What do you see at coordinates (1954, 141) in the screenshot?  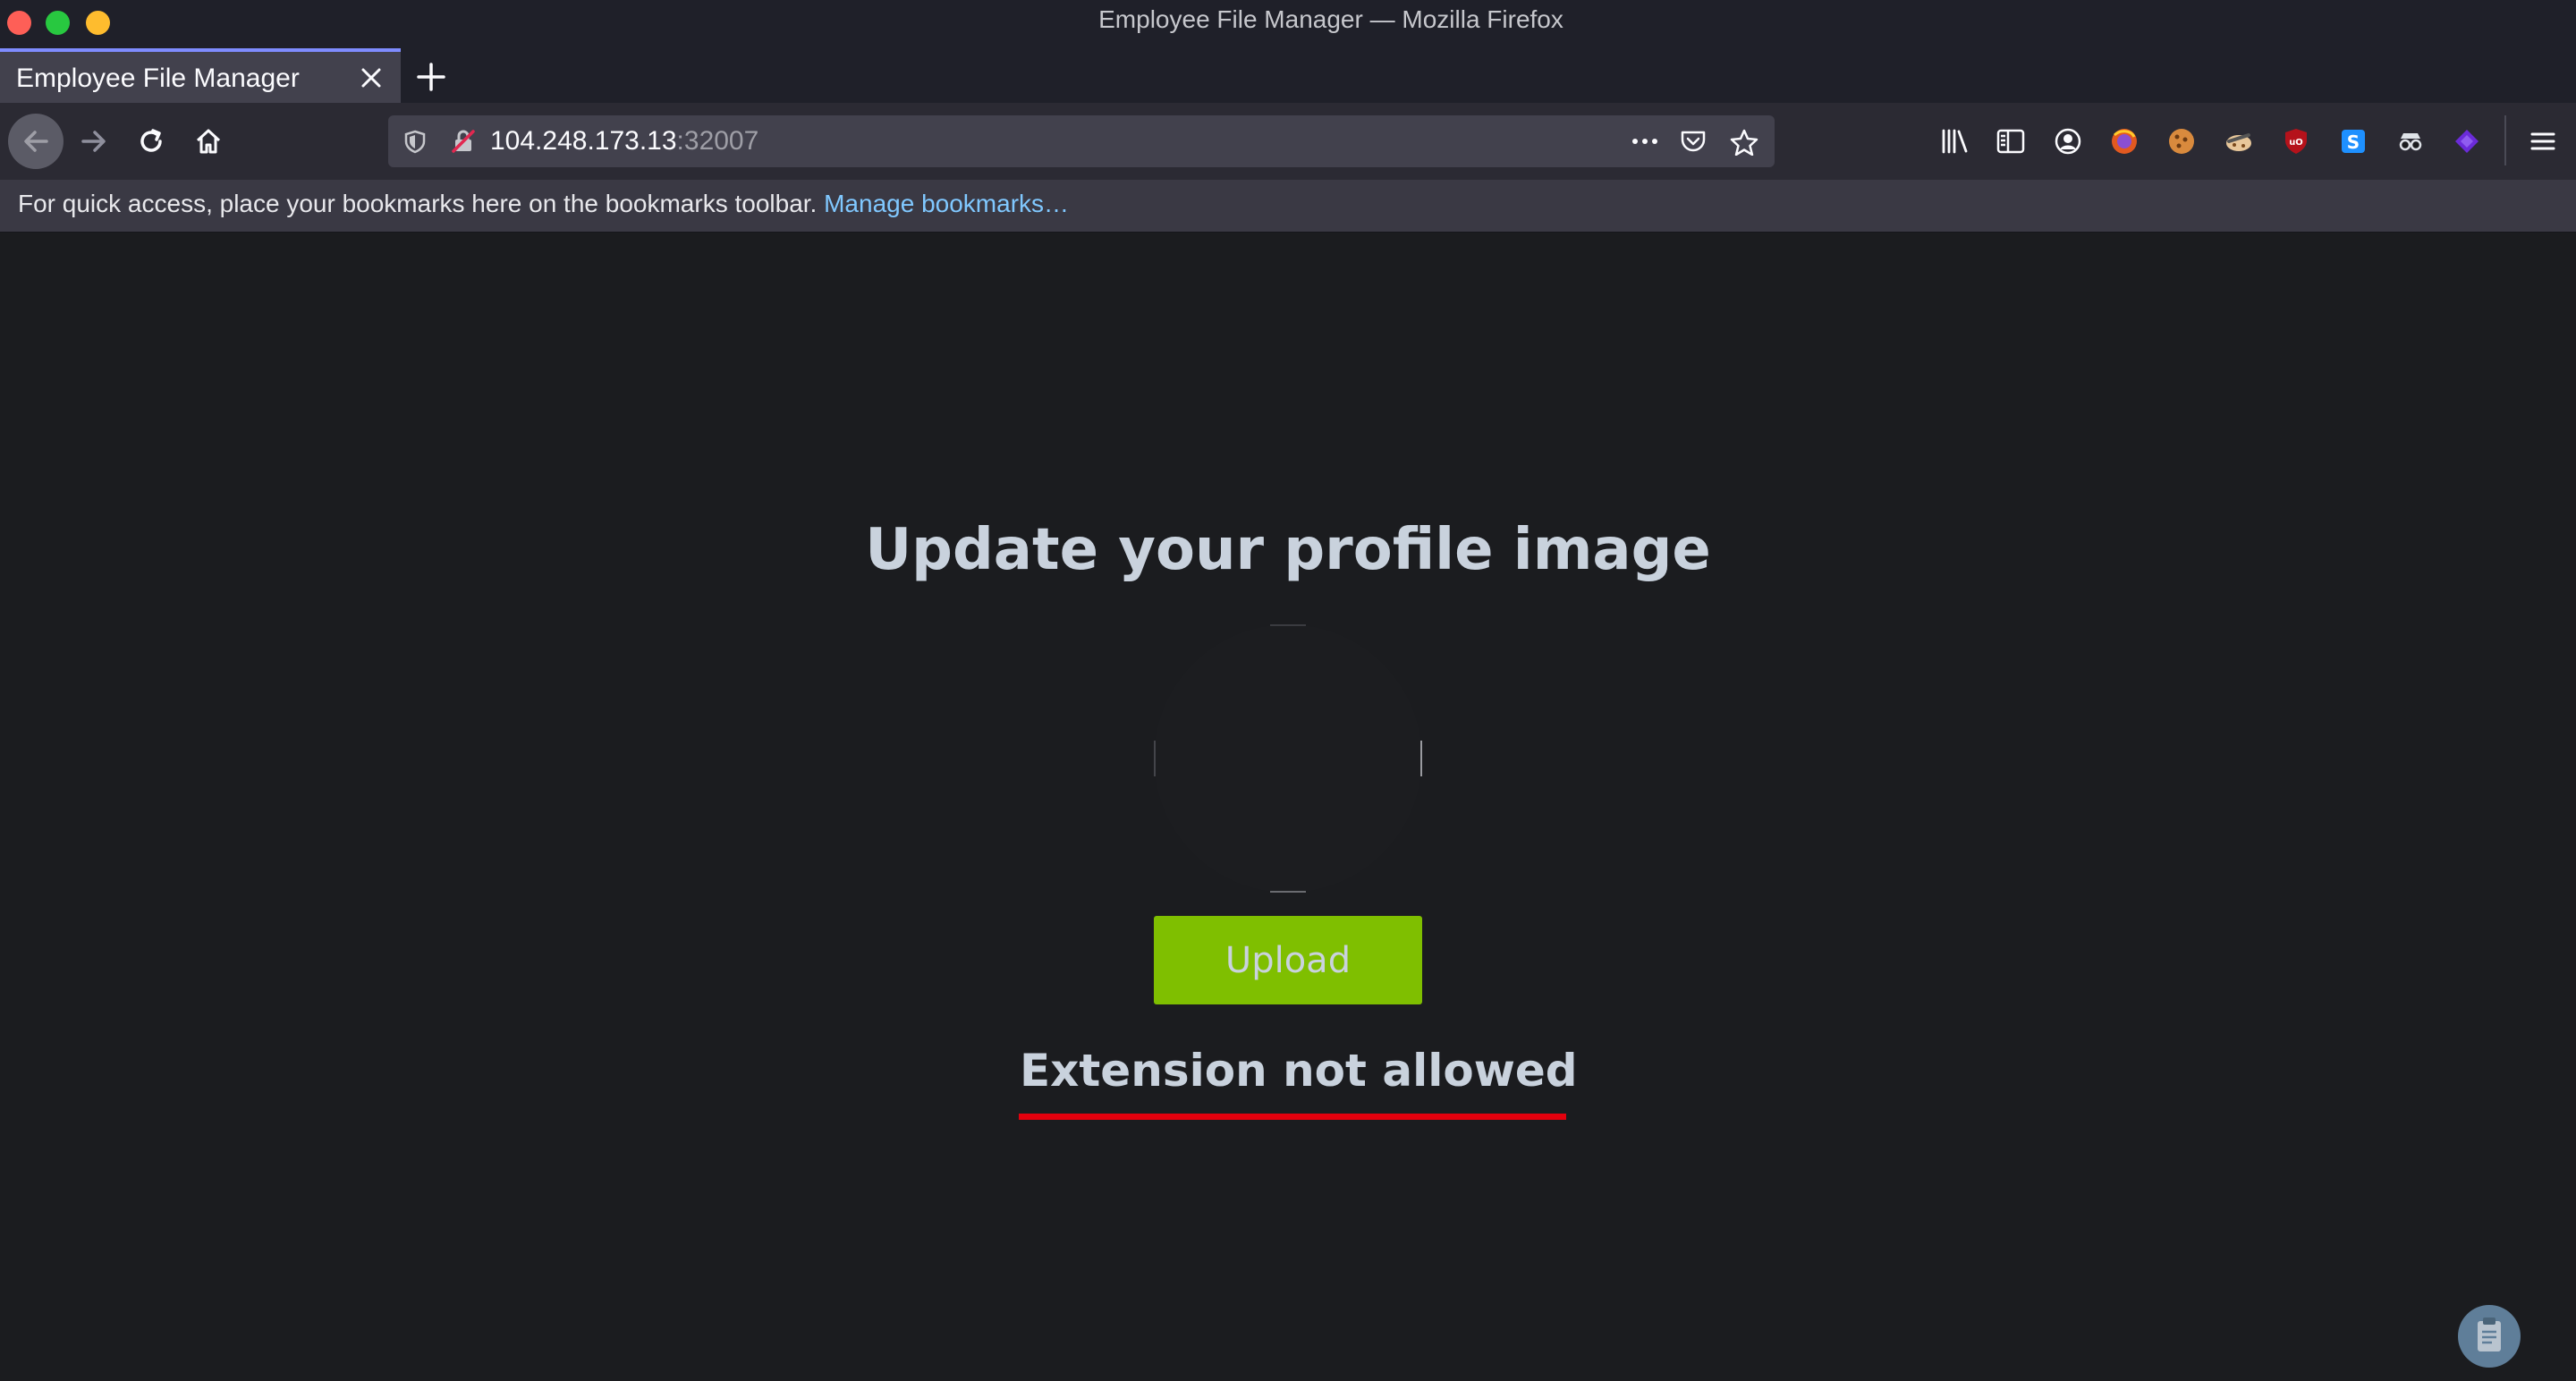 I see `library-icon` at bounding box center [1954, 141].